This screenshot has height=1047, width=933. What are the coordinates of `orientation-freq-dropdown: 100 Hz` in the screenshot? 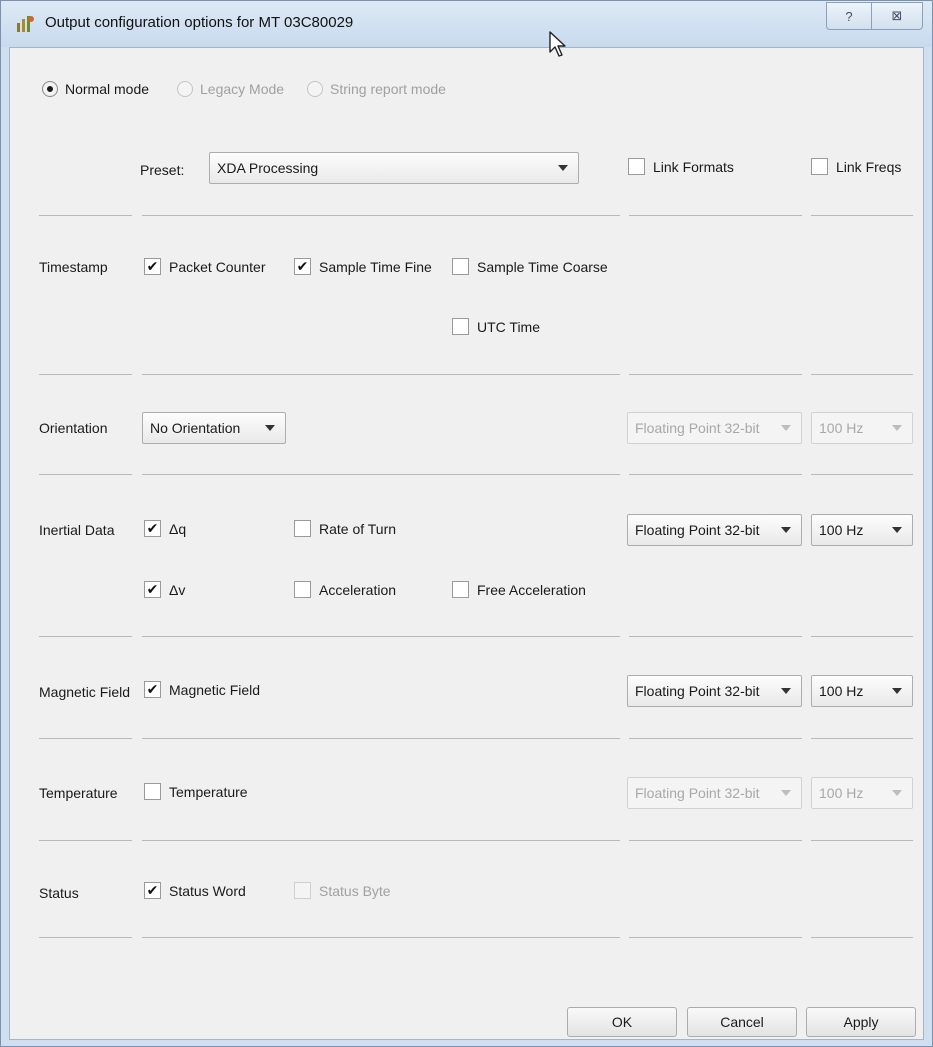 It's located at (862, 428).